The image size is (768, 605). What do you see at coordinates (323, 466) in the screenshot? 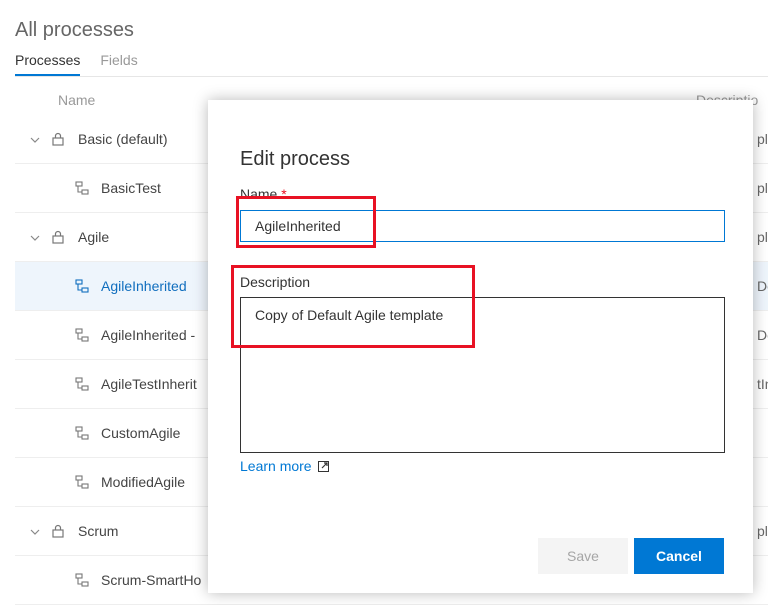
I see `external-link-icon` at bounding box center [323, 466].